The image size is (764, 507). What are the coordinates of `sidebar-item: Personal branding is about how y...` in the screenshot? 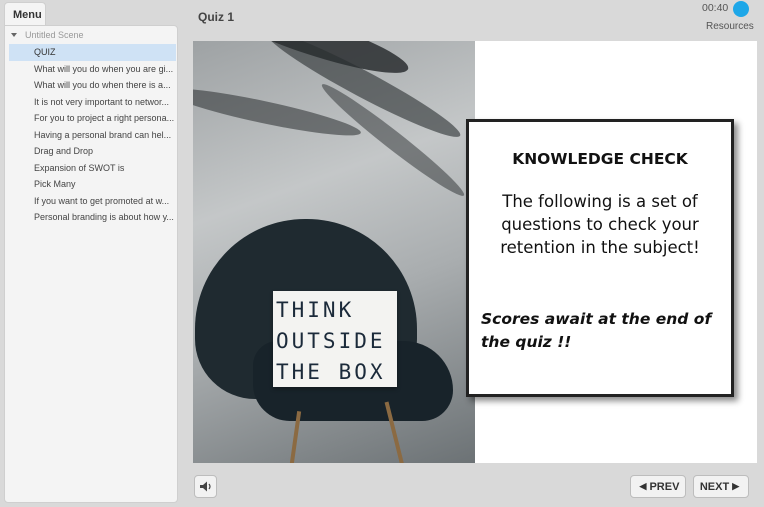 It's located at (92, 217).